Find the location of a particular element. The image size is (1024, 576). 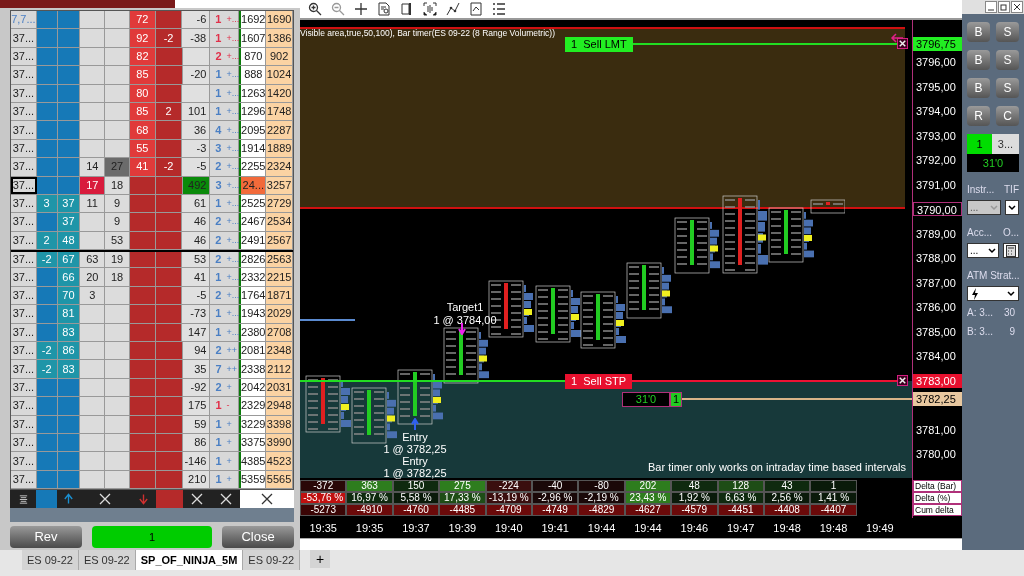

time-label: 19:48 is located at coordinates (787, 528).